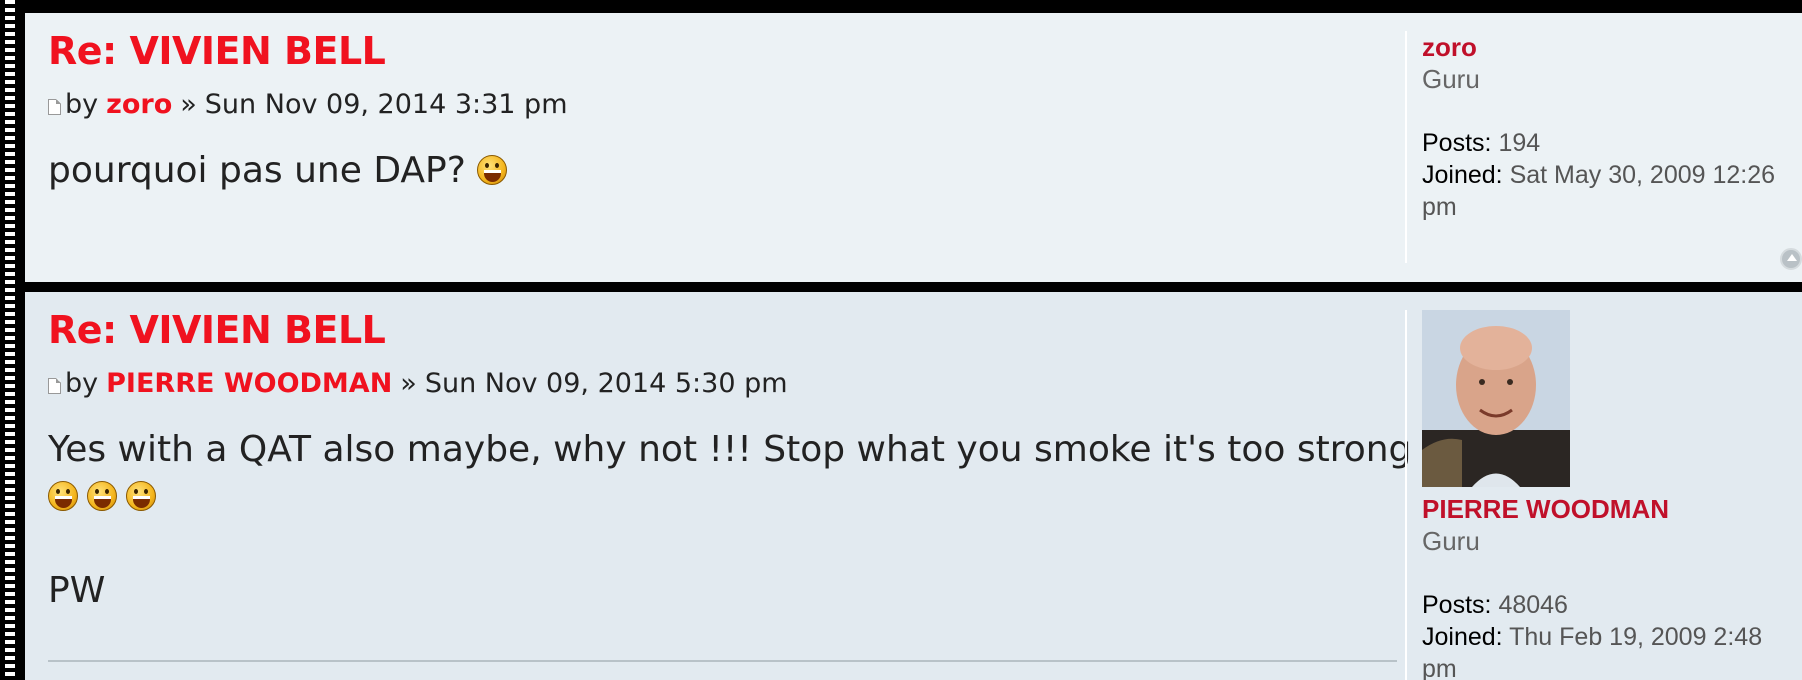 The height and width of the screenshot is (680, 1802). What do you see at coordinates (257, 170) in the screenshot?
I see `content-text: pourquoi pas une DAP?` at bounding box center [257, 170].